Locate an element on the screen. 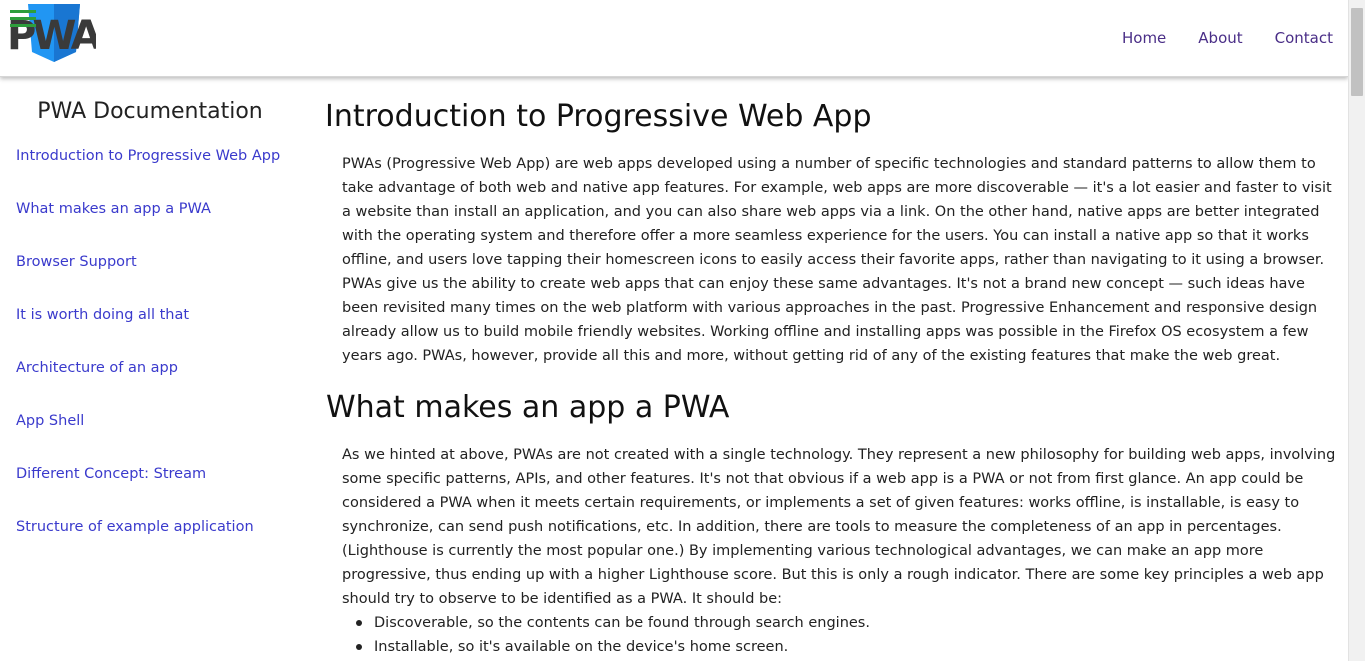 Image resolution: width=1365 pixels, height=661 pixels. pwa-logo: PWA is located at coordinates (56, 33).